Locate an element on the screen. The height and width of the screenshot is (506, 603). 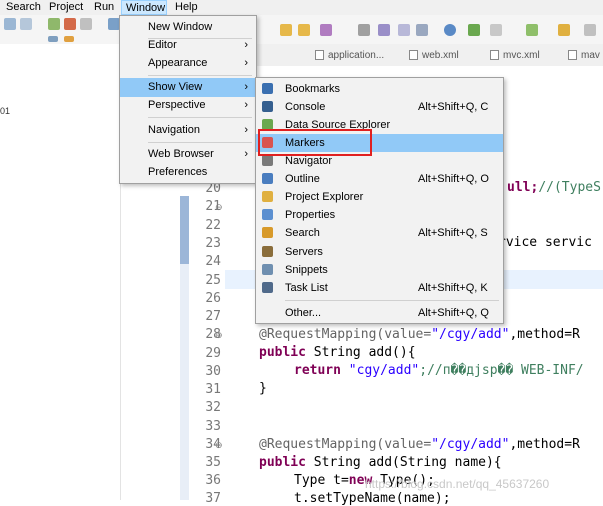
code-token: ,method=R is located at coordinates (544, 334).